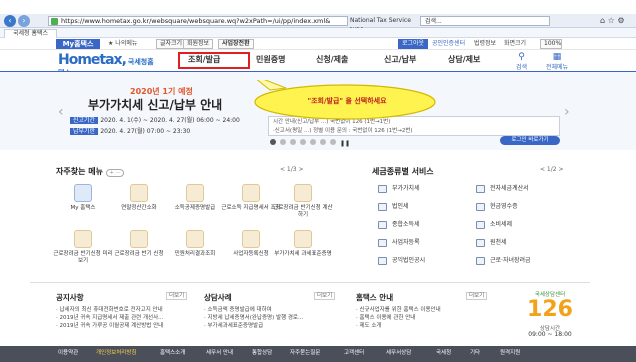 The image size is (636, 362). I want to click on tax-item: 전자세금계산서, so click(502, 189).